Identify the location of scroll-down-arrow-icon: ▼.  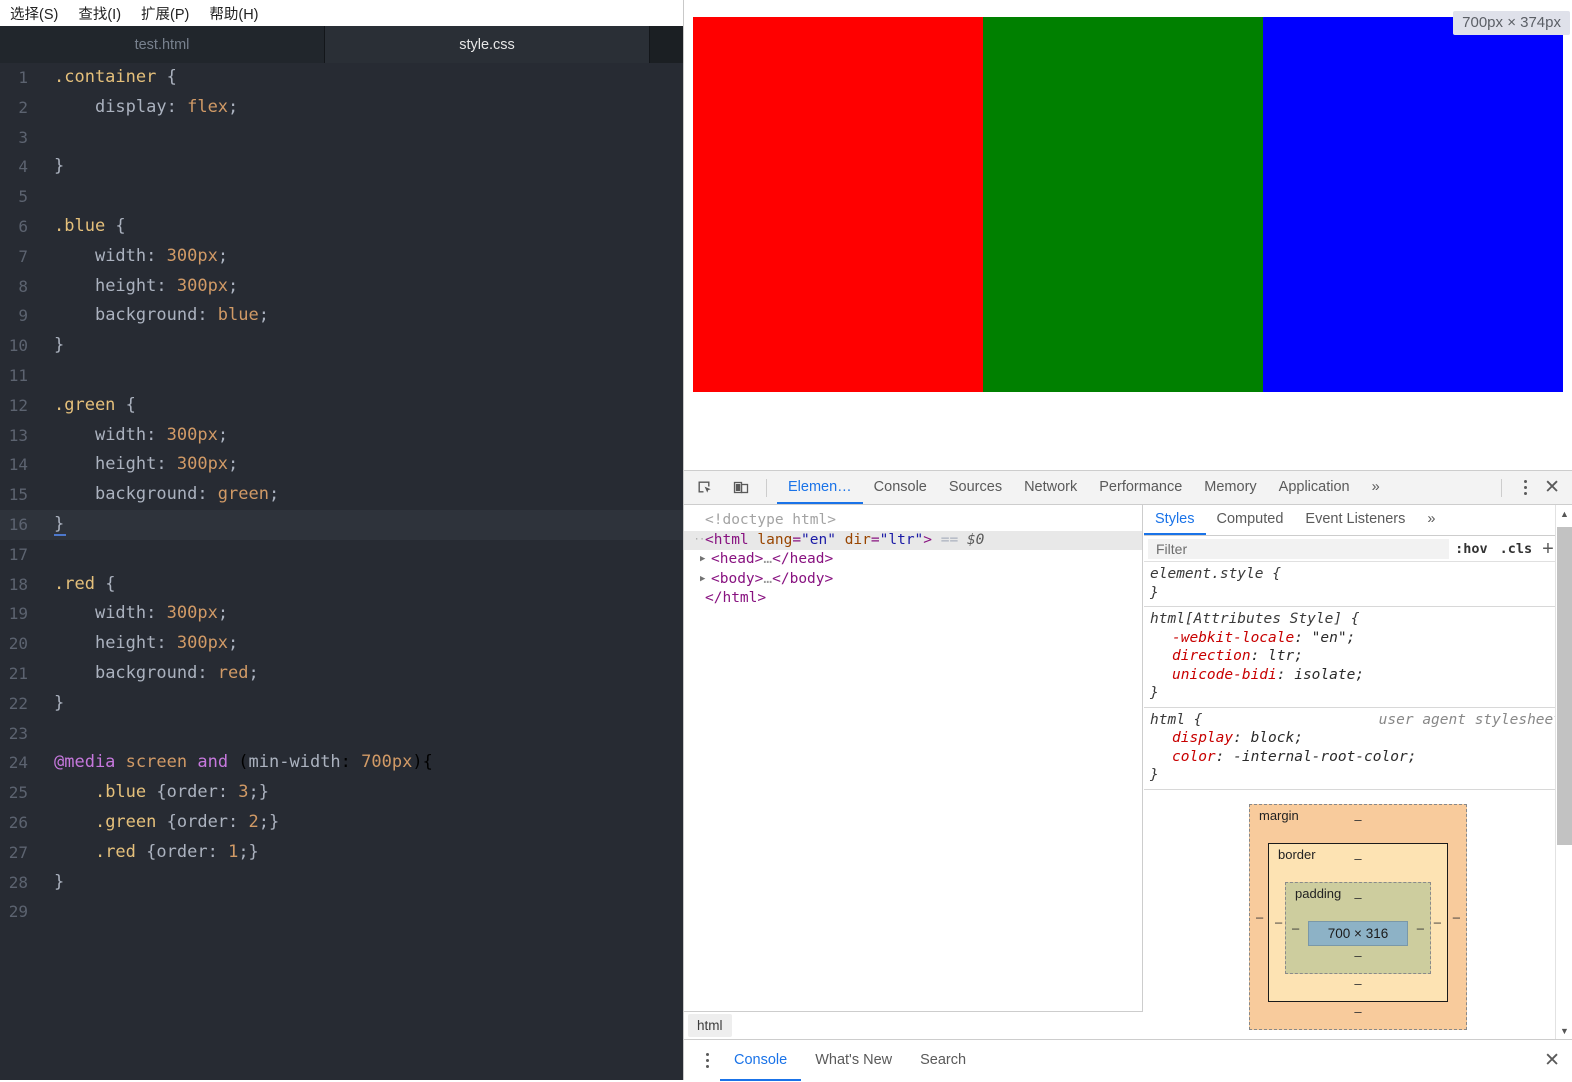
(1564, 1030).